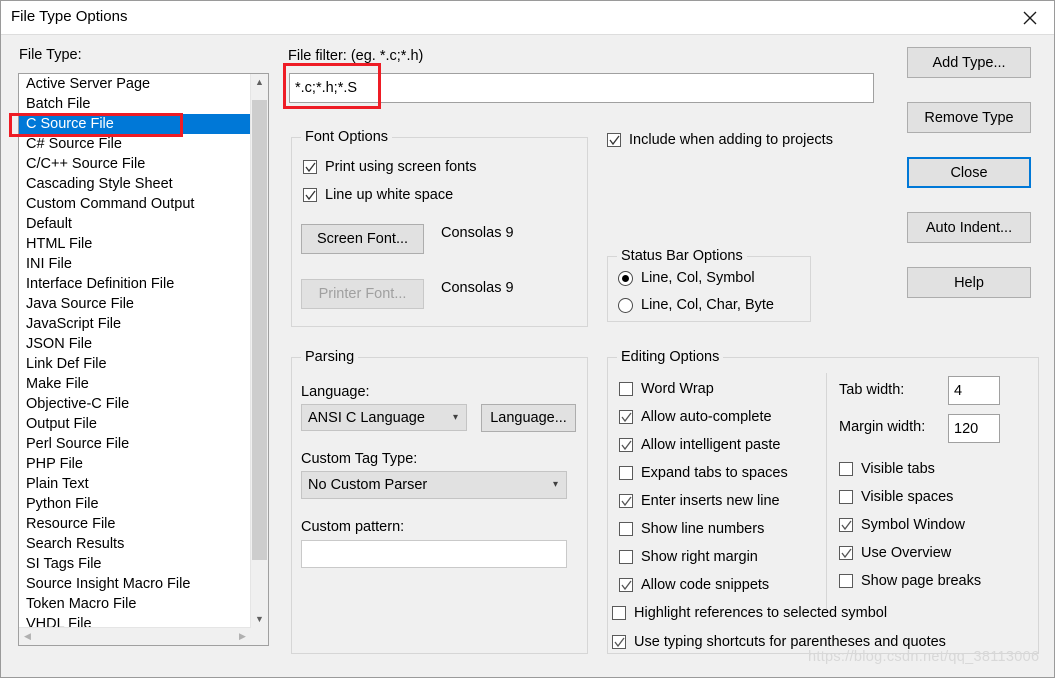 The image size is (1055, 678). What do you see at coordinates (135, 164) in the screenshot?
I see `list-item: C/C++ Source File` at bounding box center [135, 164].